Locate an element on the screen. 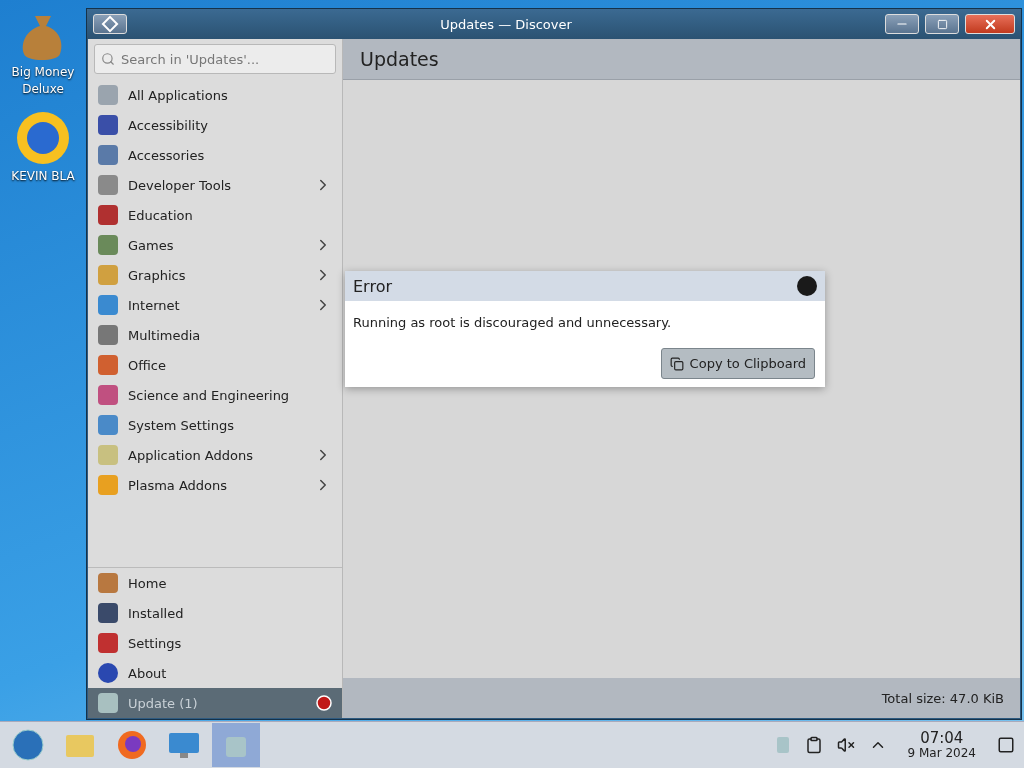 The image size is (1024, 768). nav-item: Update (1) is located at coordinates (215, 703).